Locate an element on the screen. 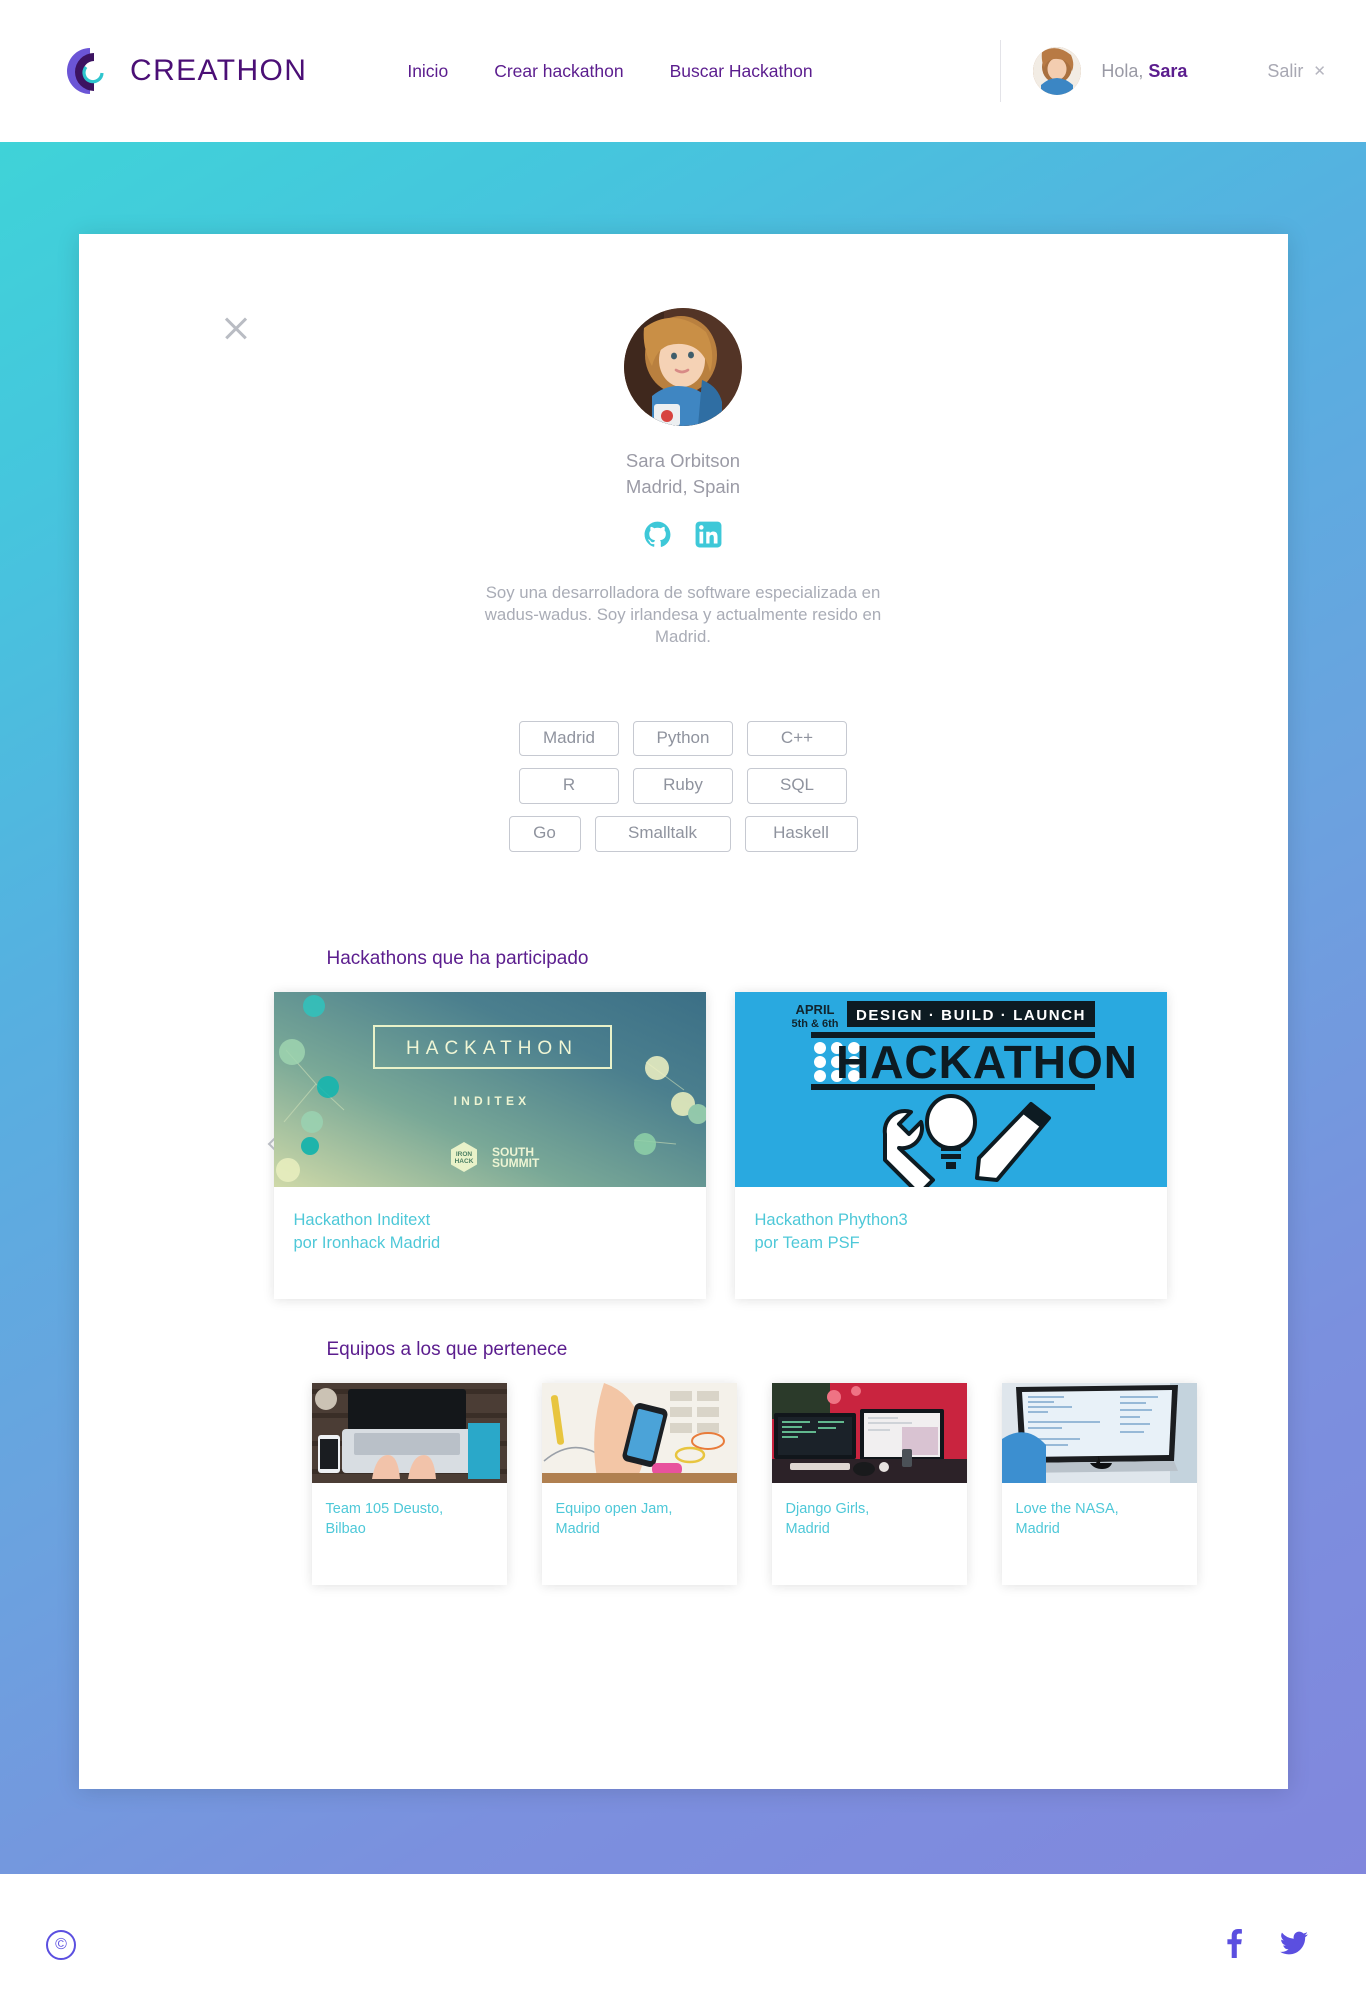 The image size is (1366, 2016). skill-tag: R is located at coordinates (569, 786).